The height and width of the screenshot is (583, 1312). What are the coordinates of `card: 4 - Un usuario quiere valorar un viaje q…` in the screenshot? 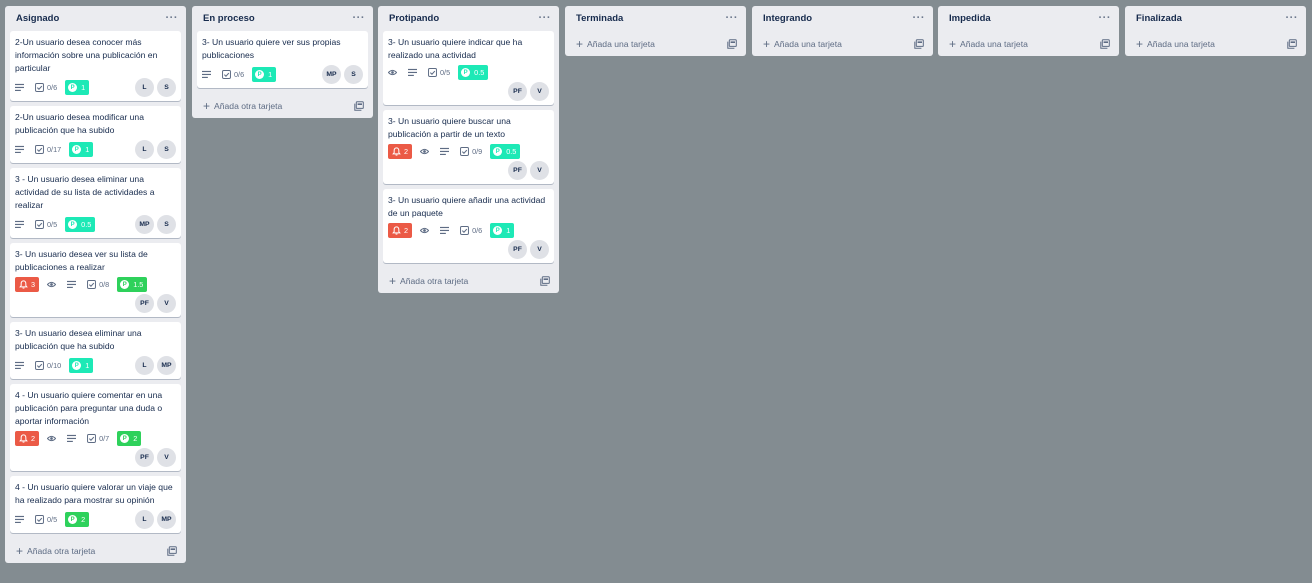 It's located at (95, 504).